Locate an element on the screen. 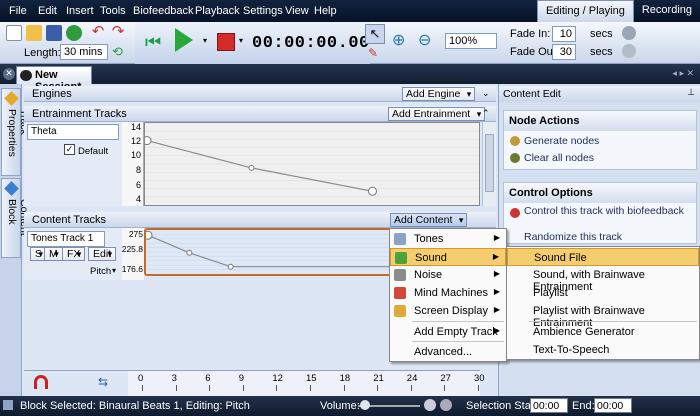 This screenshot has height=416, width=700. menu-item-add-empty-track: Add Empty Track ▶ is located at coordinates (448, 332).